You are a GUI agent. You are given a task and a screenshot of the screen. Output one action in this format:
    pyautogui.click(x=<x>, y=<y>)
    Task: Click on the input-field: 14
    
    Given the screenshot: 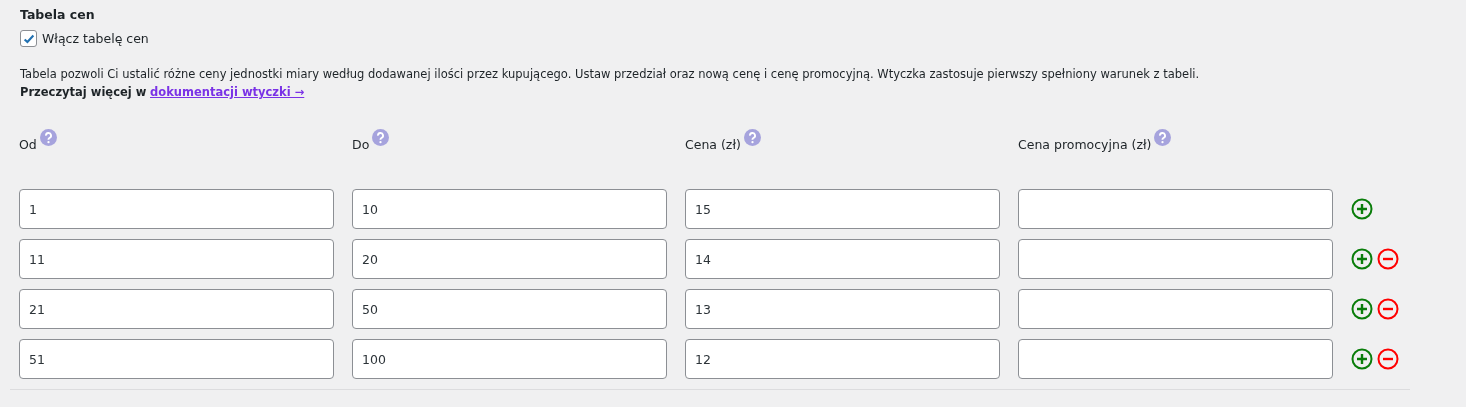 What is the action you would take?
    pyautogui.click(x=842, y=259)
    